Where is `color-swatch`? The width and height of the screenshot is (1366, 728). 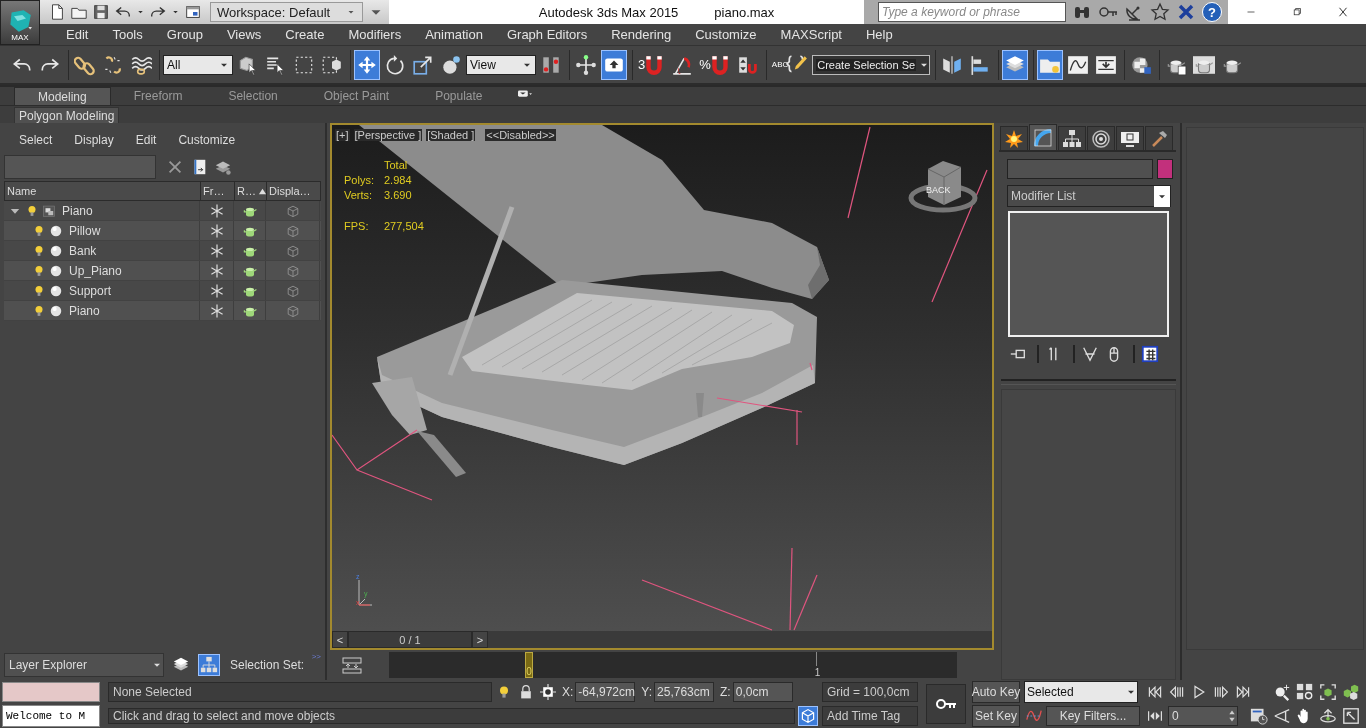
color-swatch is located at coordinates (1165, 169).